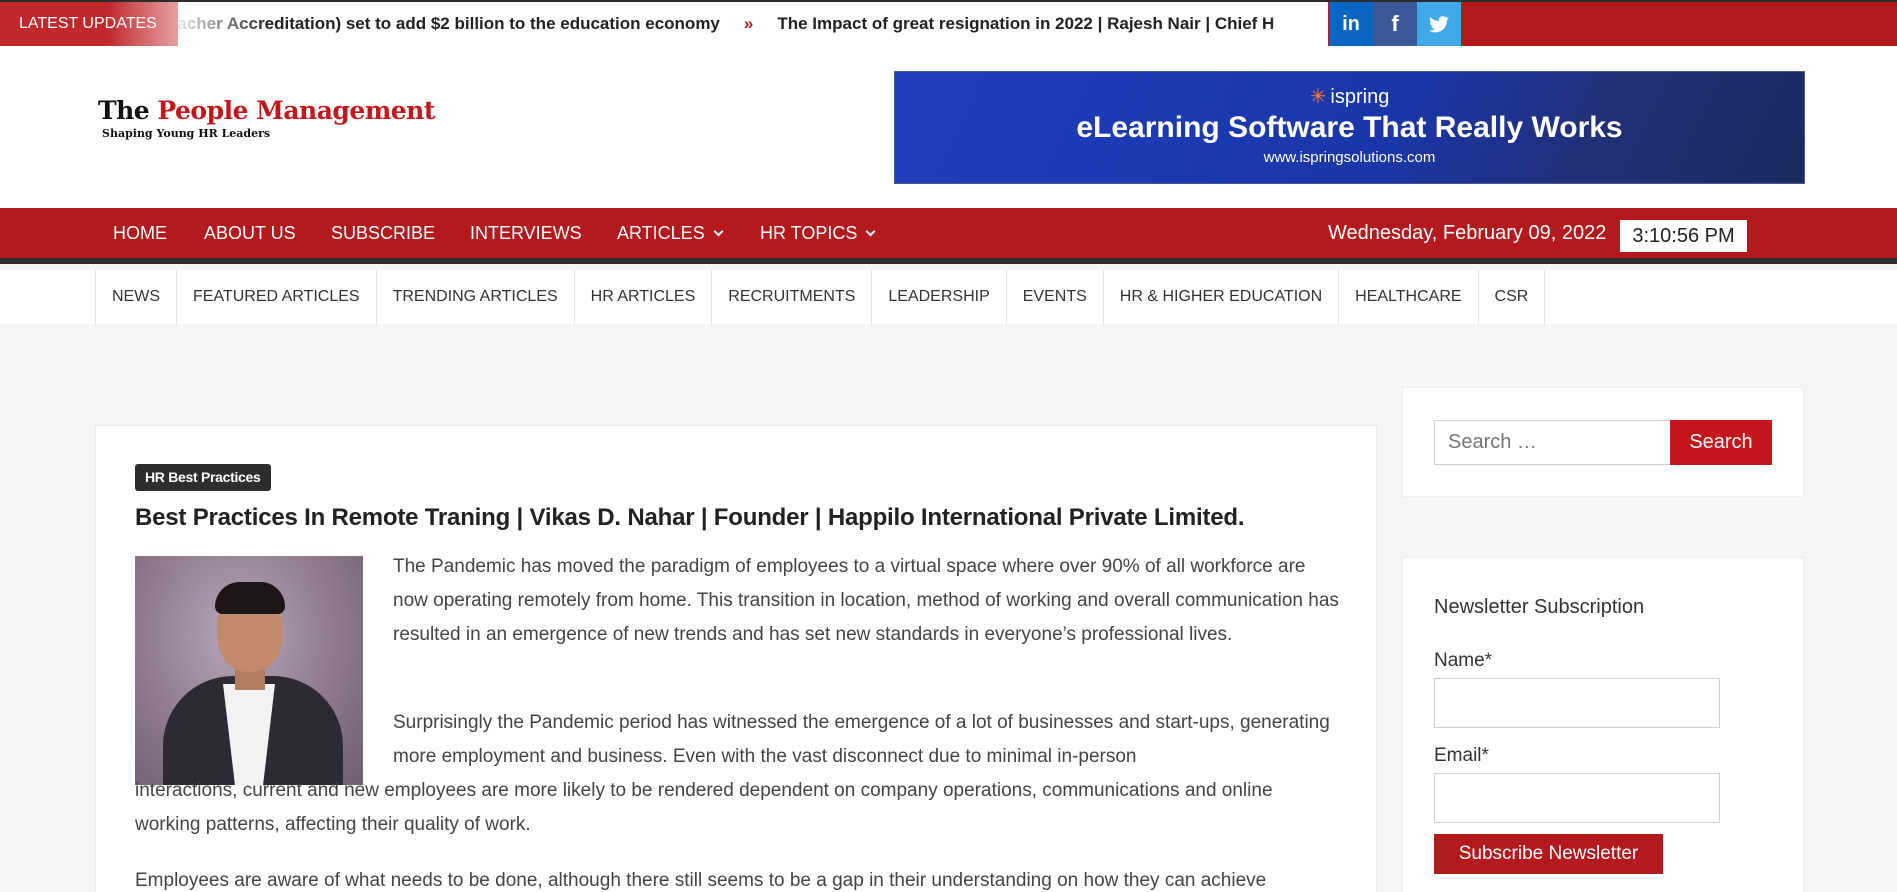  I want to click on category-badge: HR Best Practices, so click(203, 477).